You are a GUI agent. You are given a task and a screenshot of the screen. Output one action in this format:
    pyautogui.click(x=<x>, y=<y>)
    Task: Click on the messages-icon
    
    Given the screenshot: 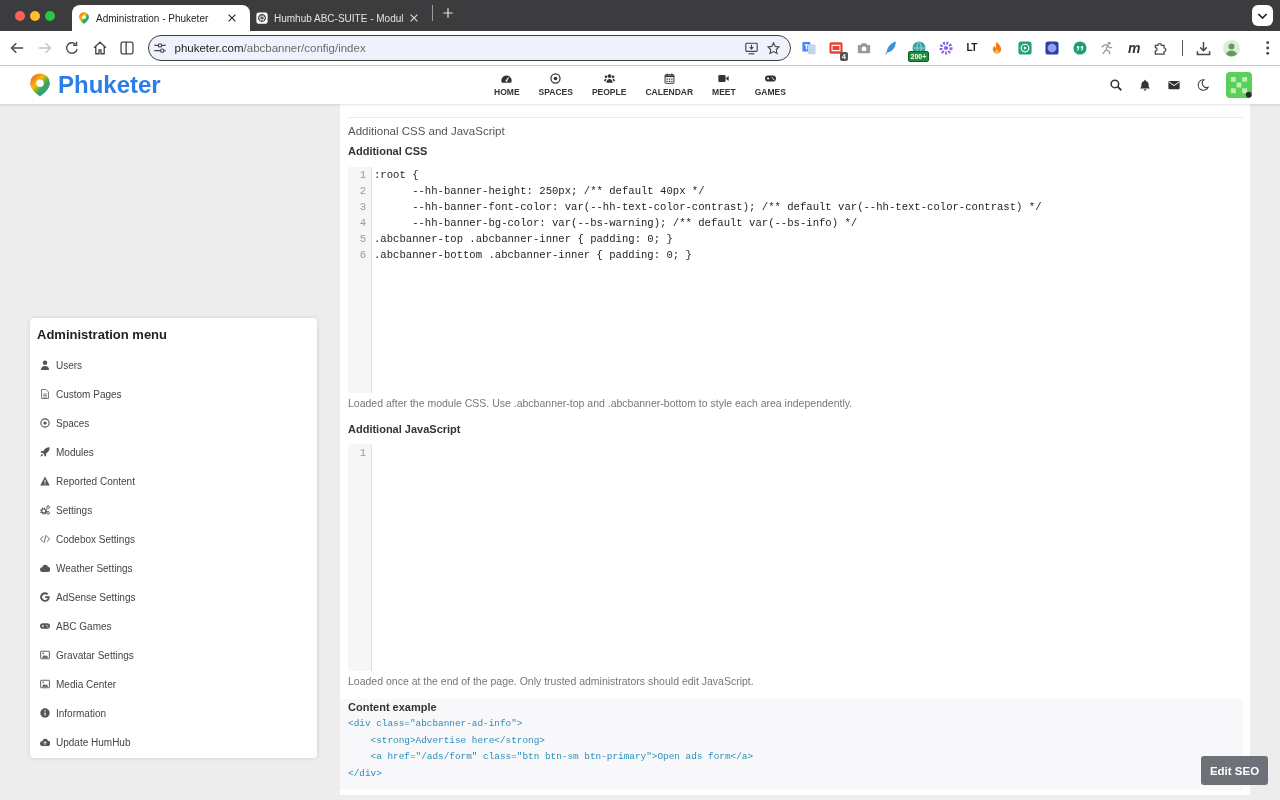 What is the action you would take?
    pyautogui.click(x=1174, y=85)
    